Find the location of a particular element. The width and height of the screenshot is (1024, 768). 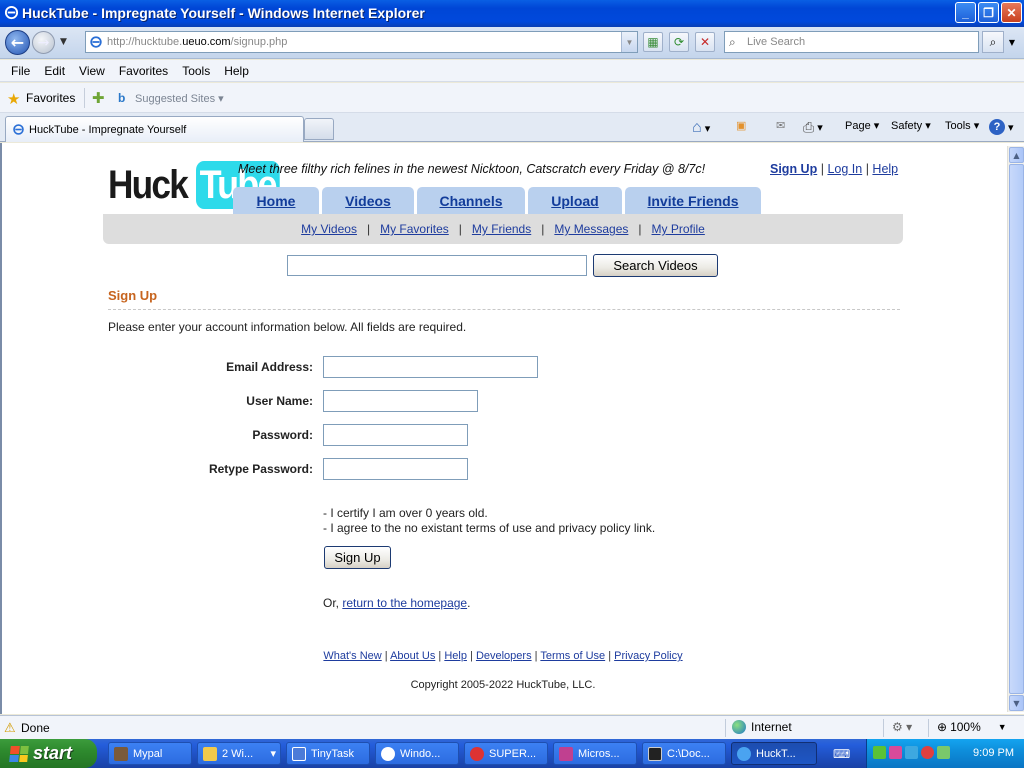

scroll-up-icon: ▲ is located at coordinates (1016, 155).